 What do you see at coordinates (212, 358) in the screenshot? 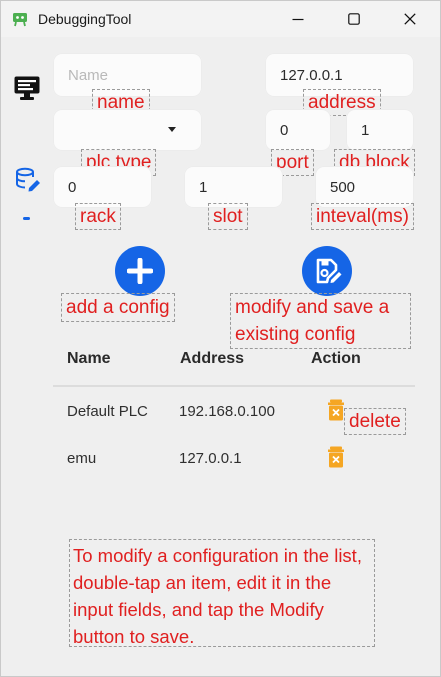
I see `table-header-address: Address` at bounding box center [212, 358].